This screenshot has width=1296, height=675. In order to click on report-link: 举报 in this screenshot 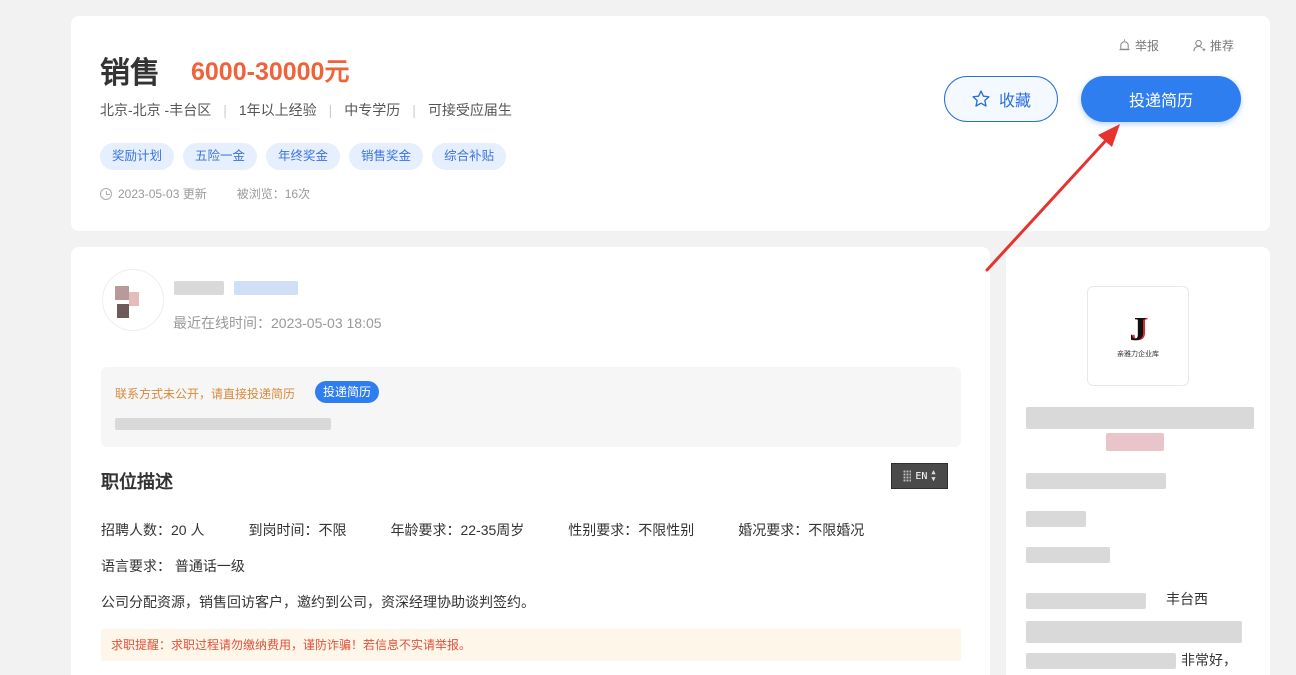, I will do `click(1138, 45)`.